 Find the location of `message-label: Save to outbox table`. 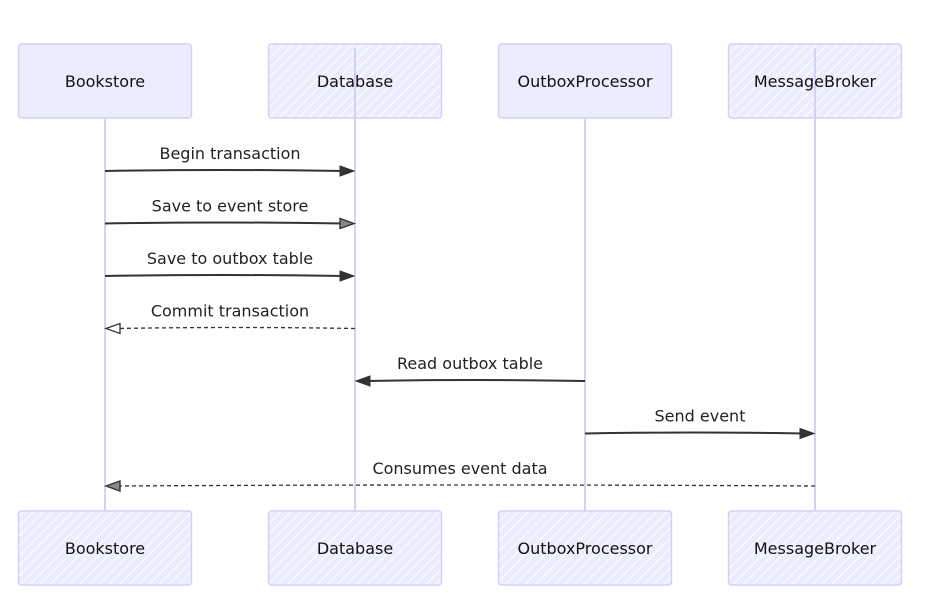

message-label: Save to outbox table is located at coordinates (230, 258).